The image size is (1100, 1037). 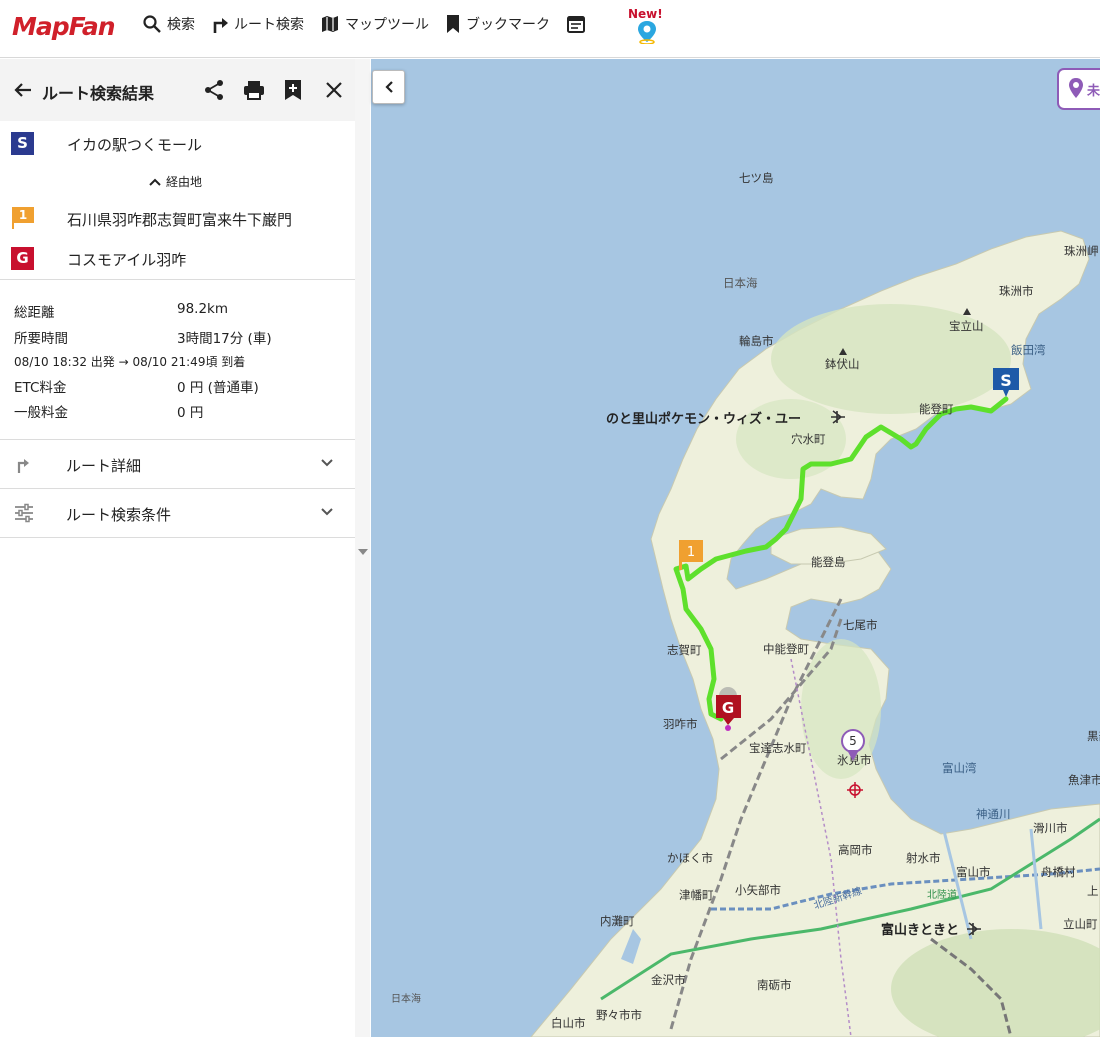 I want to click on map-label: 内灘町, so click(x=617, y=921).